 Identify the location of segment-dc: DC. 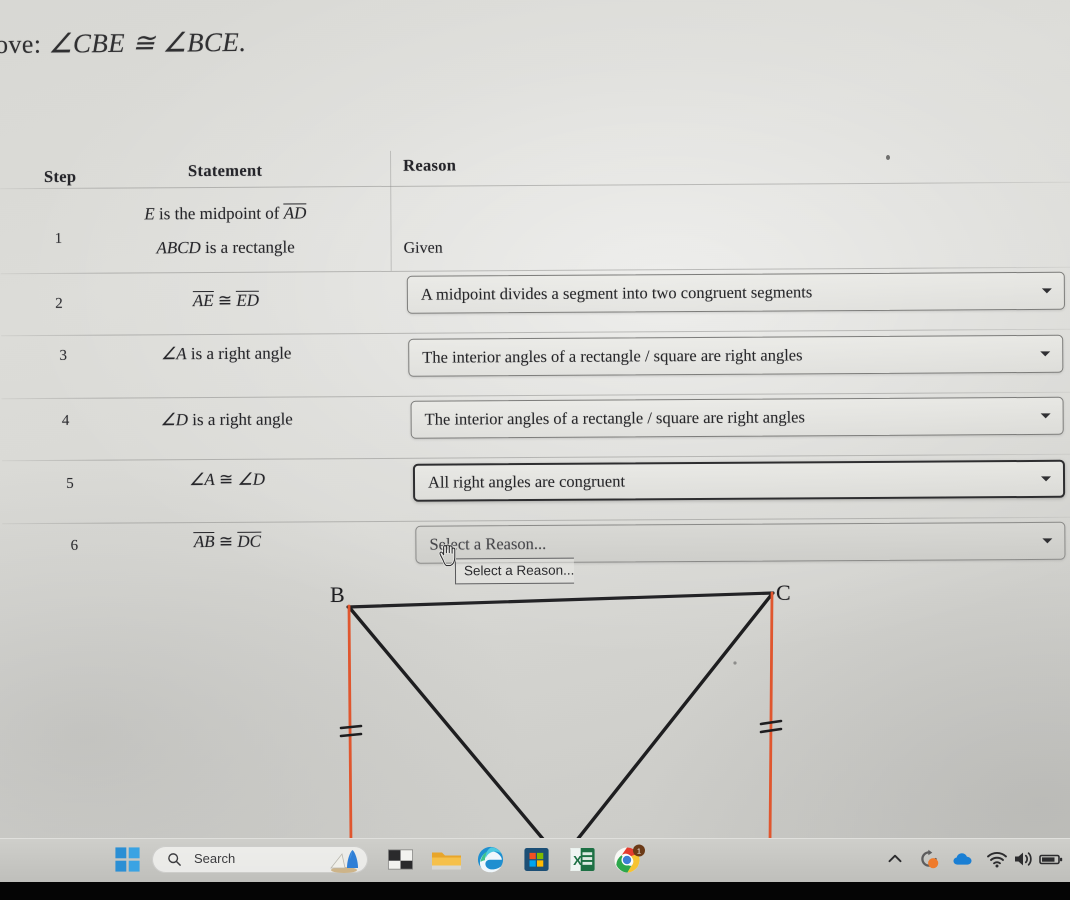
(249, 541).